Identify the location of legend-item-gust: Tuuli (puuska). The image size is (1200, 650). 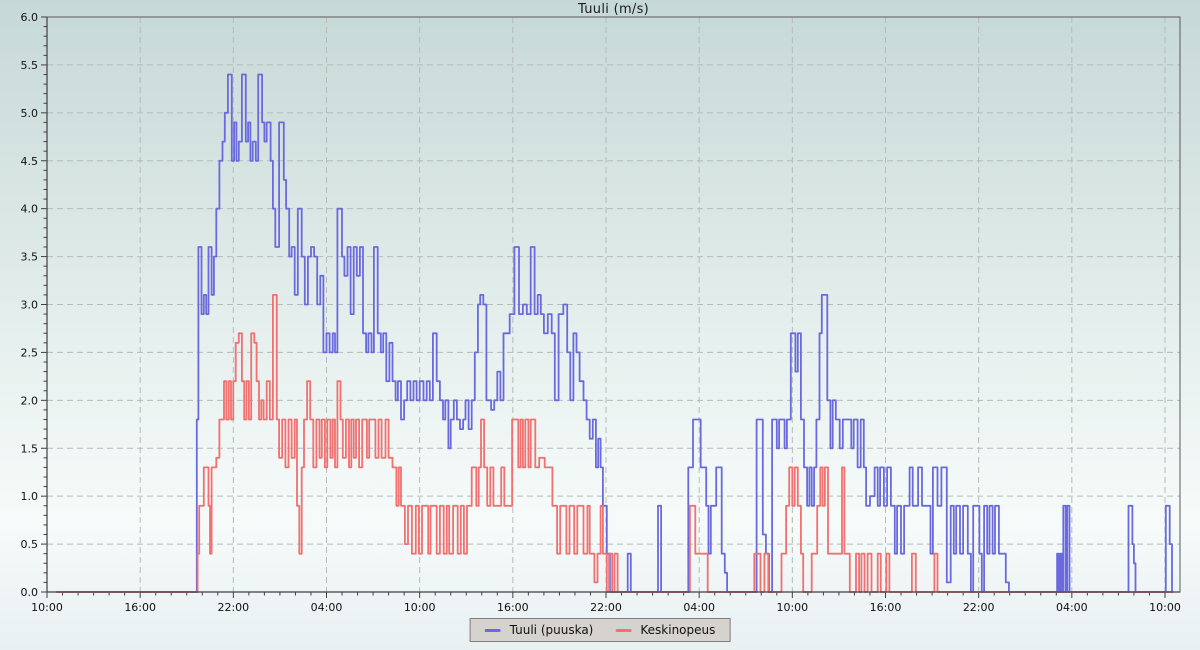
(539, 630).